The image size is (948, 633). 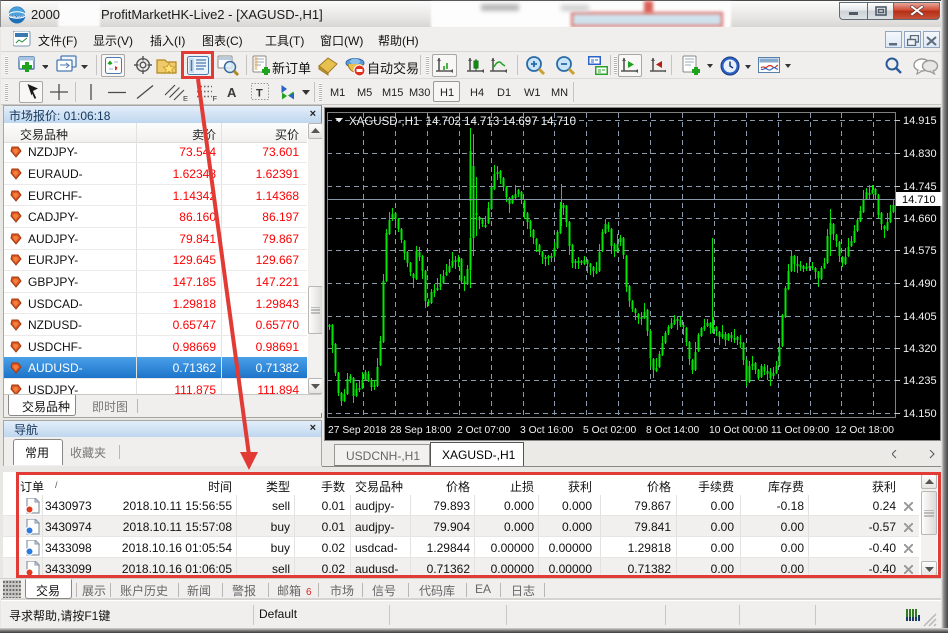 What do you see at coordinates (547, 430) in the screenshot?
I see `svg-text: 3 Oct 16:00` at bounding box center [547, 430].